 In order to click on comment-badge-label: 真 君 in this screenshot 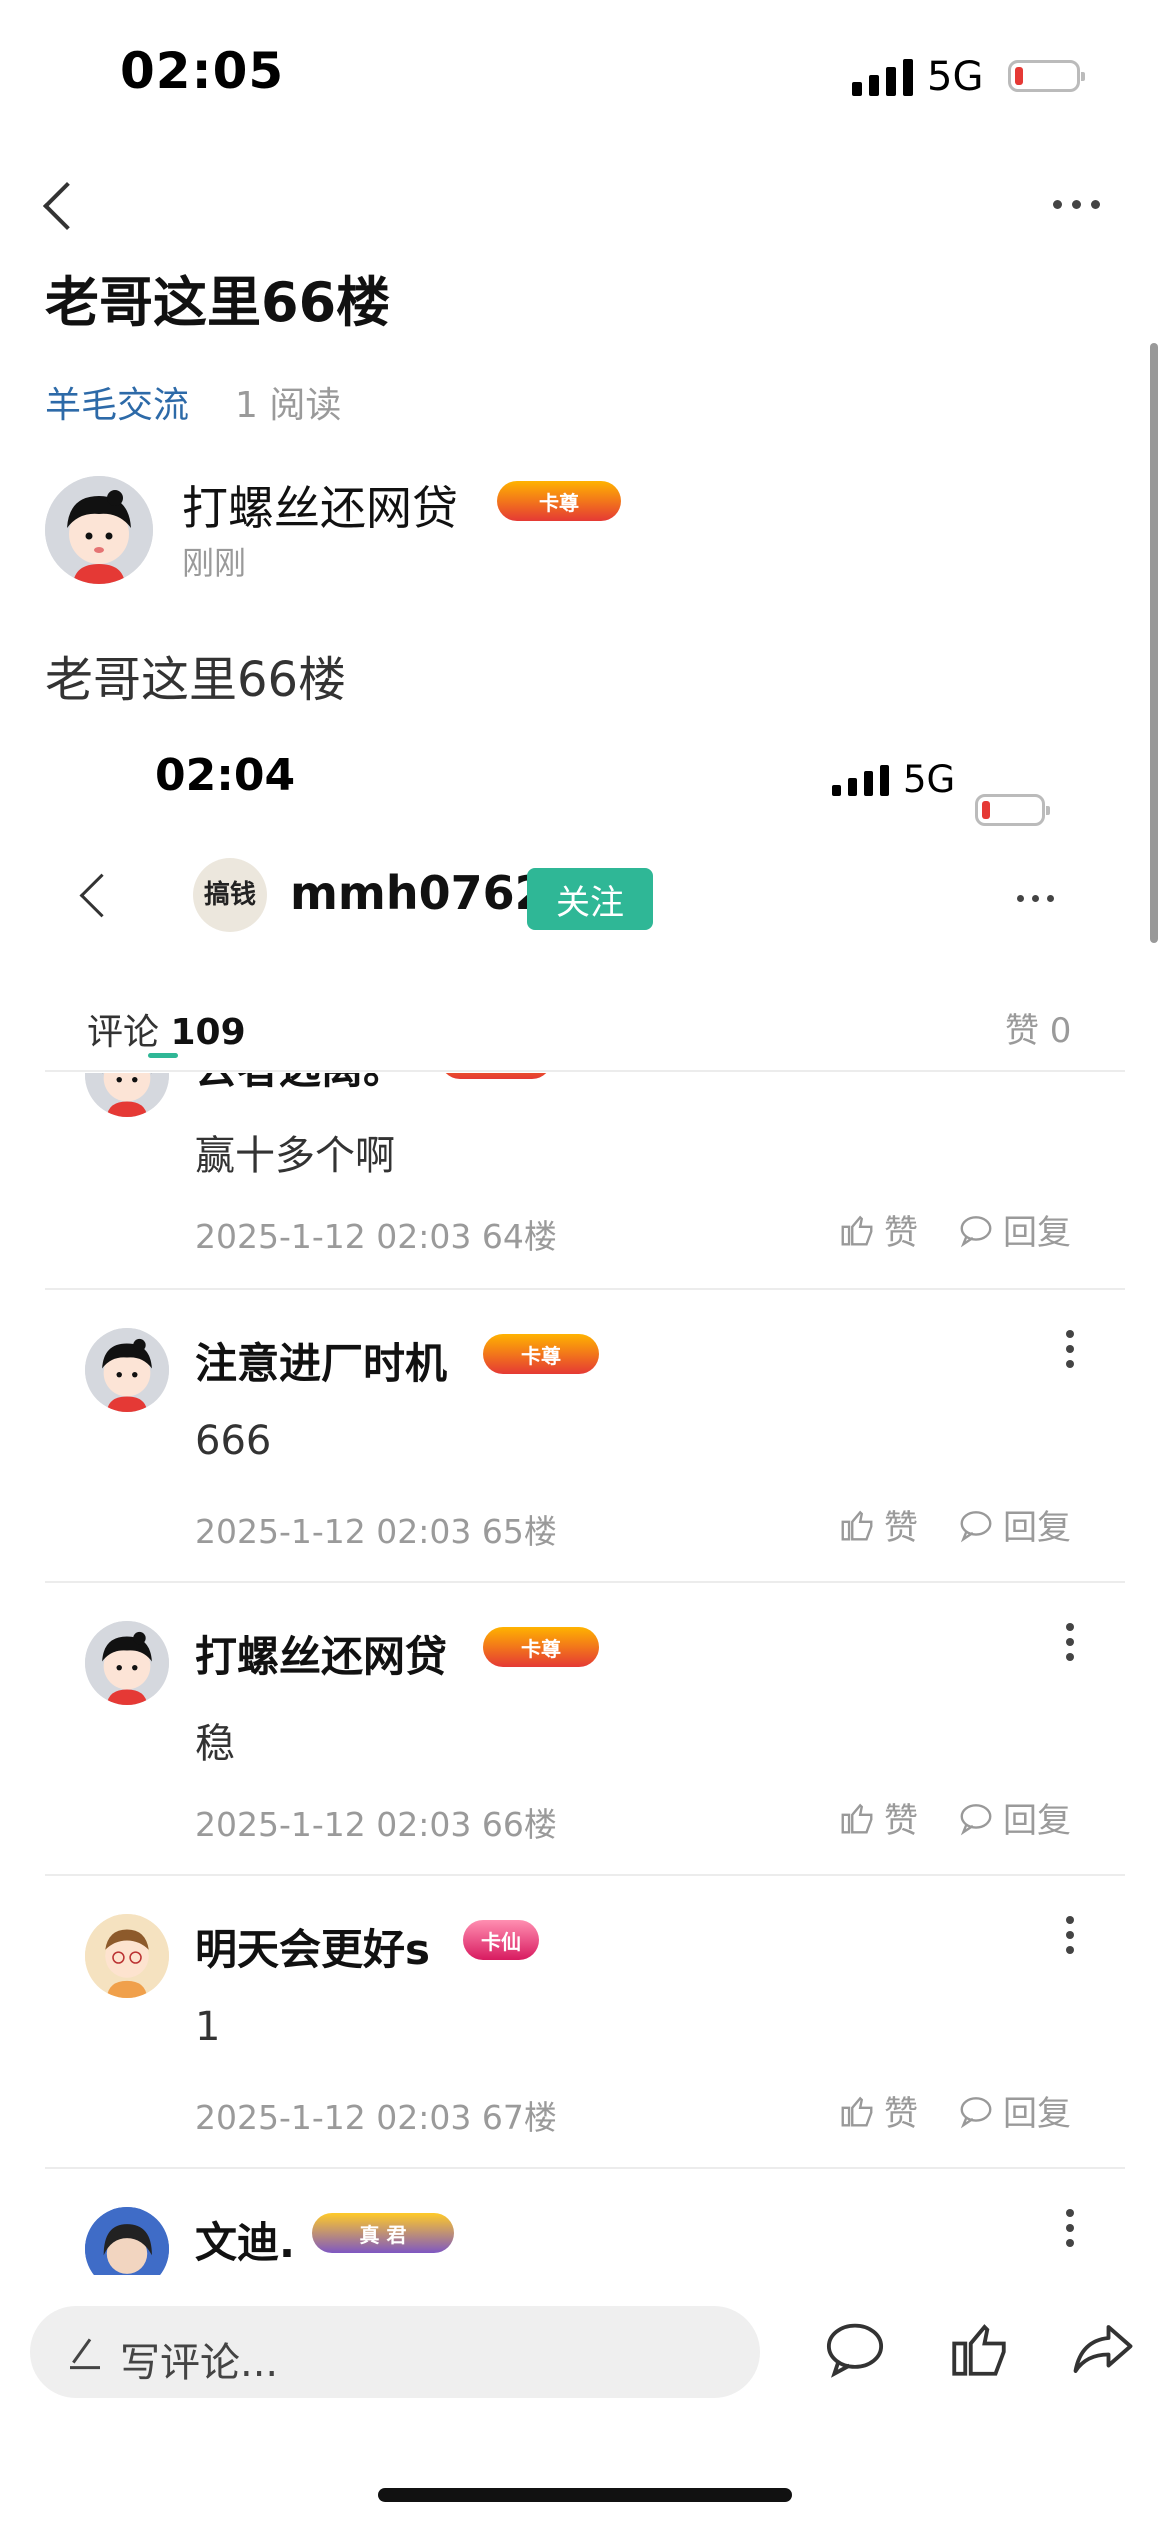, I will do `click(383, 2234)`.